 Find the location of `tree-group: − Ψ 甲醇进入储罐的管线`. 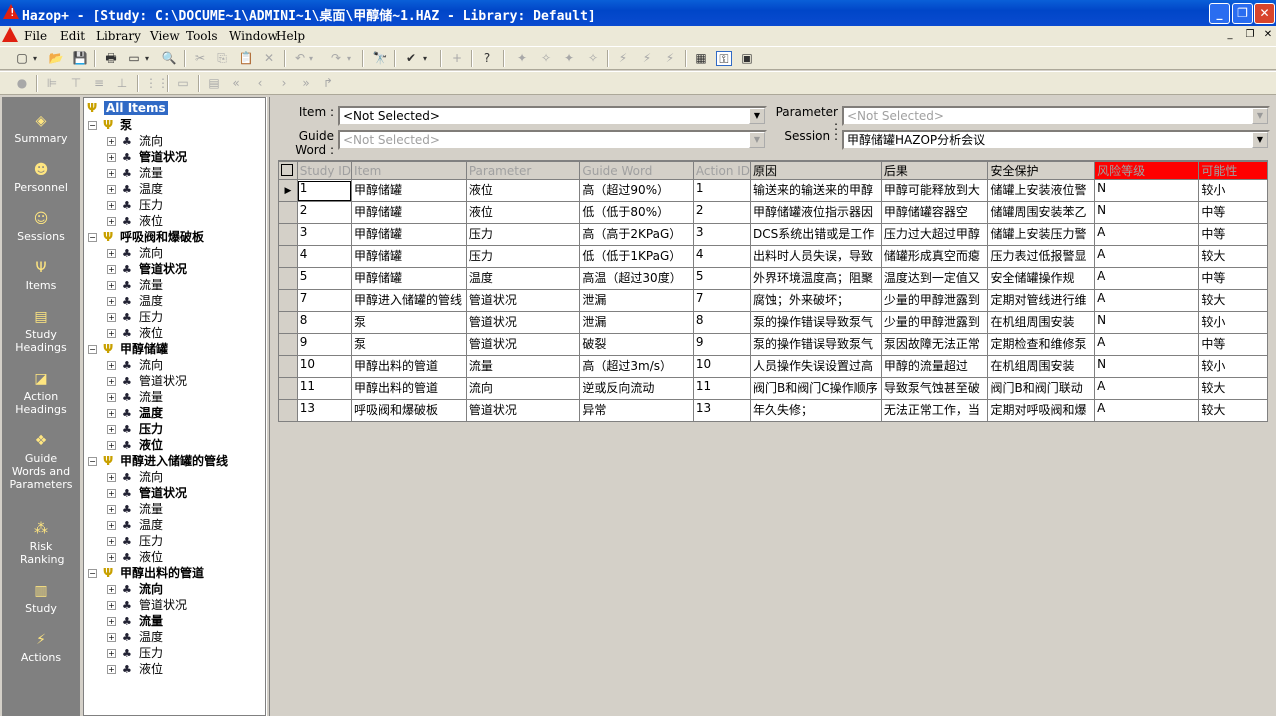

tree-group: − Ψ 甲醇进入储罐的管线 is located at coordinates (158, 461).